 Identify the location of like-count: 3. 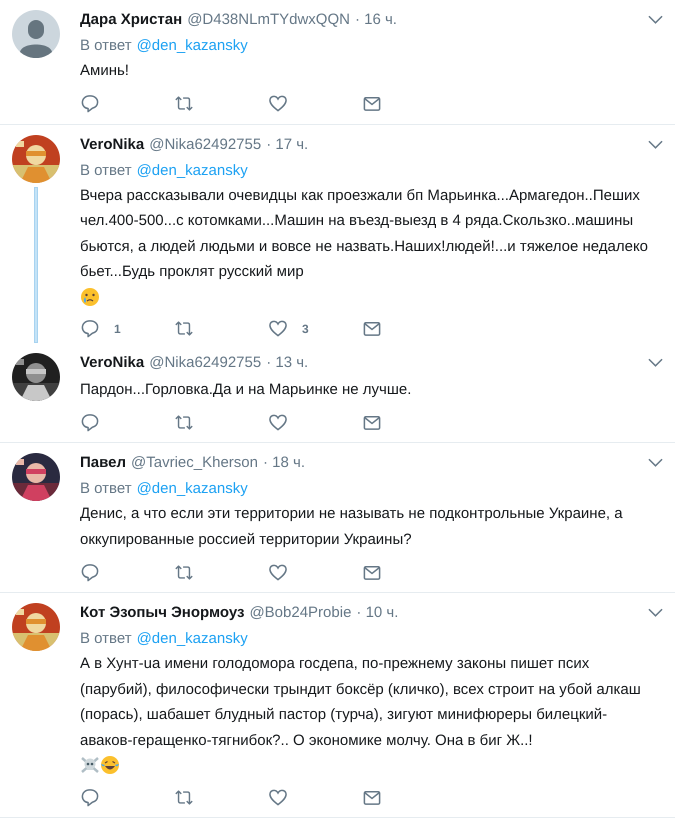
(305, 329).